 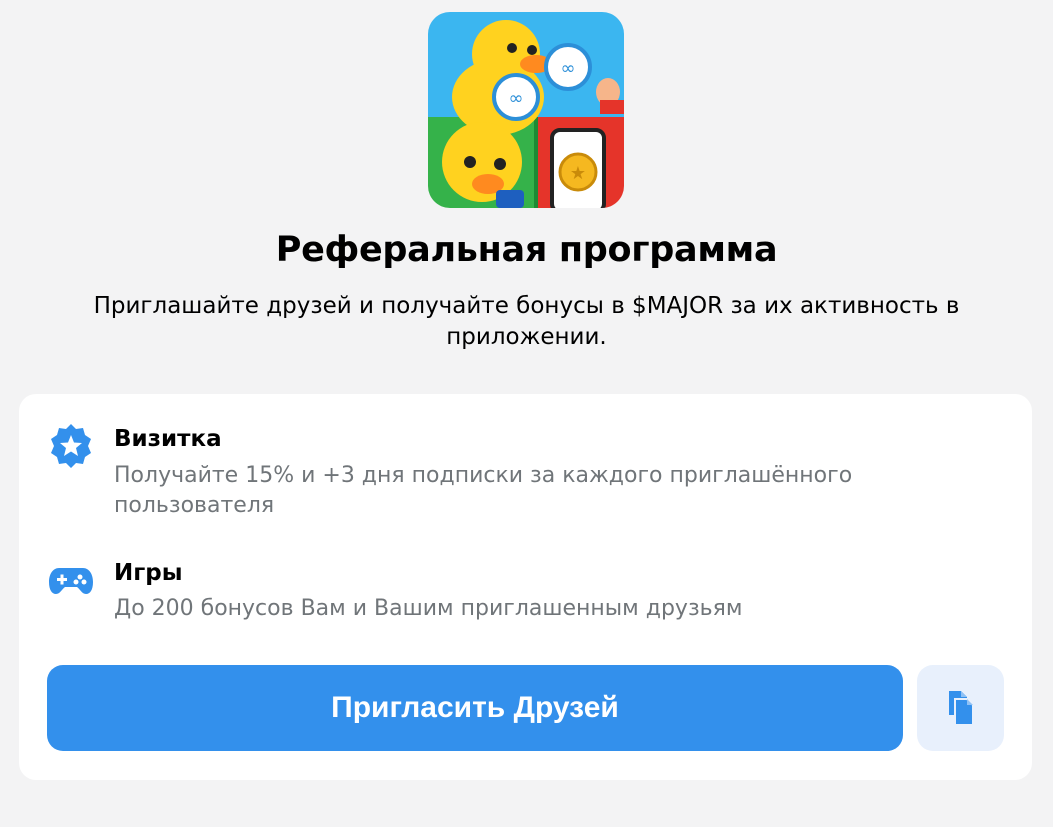 I want to click on invite-friends-button: Пригласить Друзей, so click(x=475, y=708).